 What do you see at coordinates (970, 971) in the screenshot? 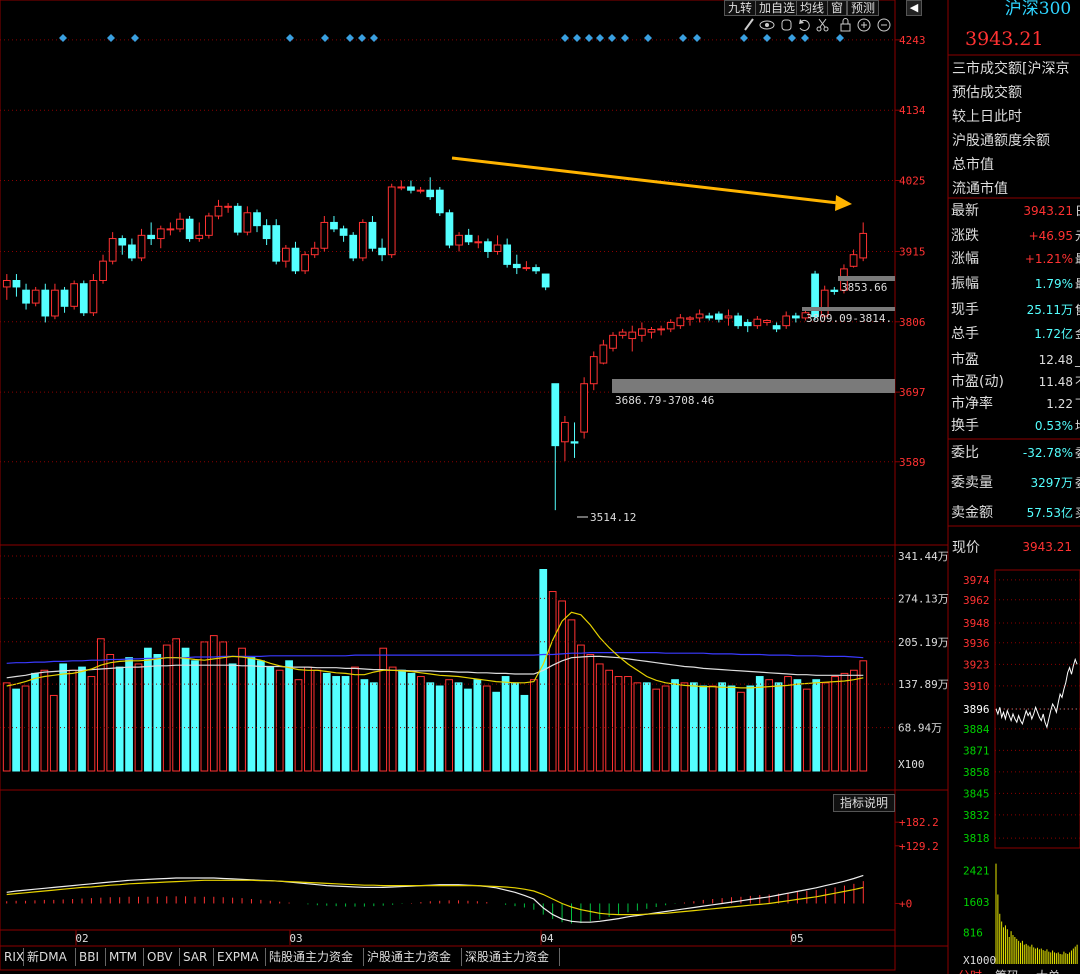
I see `intraday-tab: 分时` at bounding box center [970, 971].